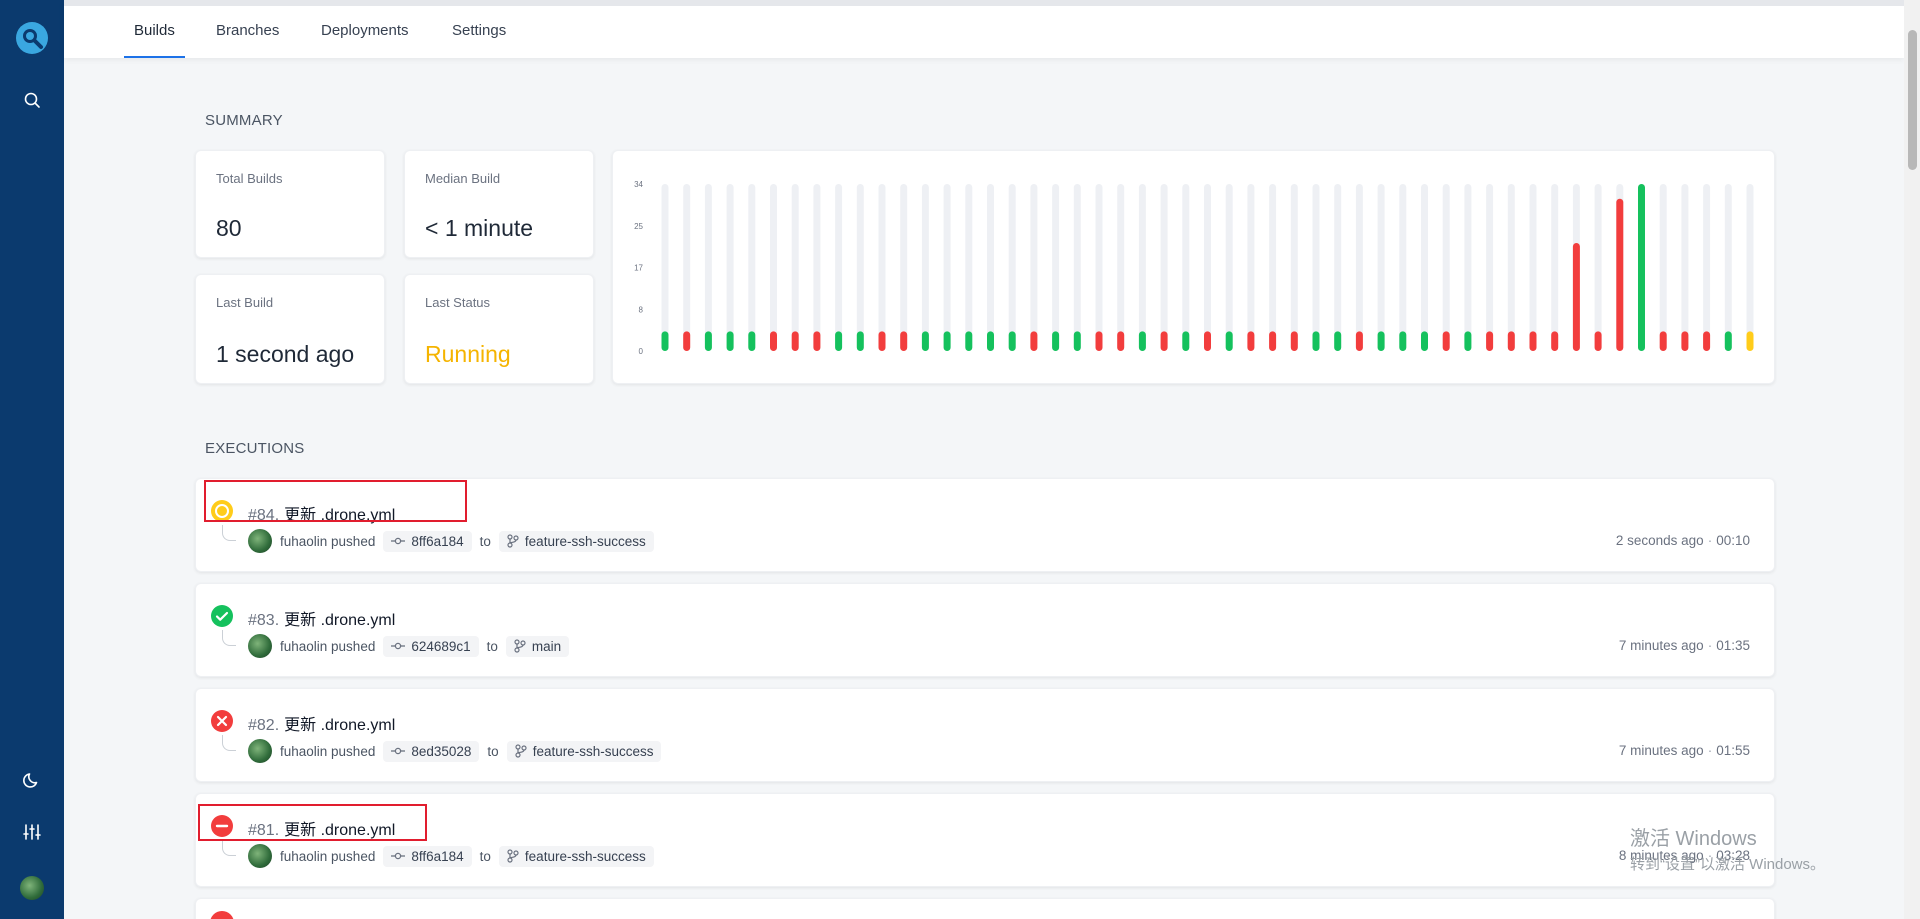 Image resolution: width=1920 pixels, height=919 pixels. Describe the element at coordinates (1750, 341) in the screenshot. I see `bar-running` at that location.